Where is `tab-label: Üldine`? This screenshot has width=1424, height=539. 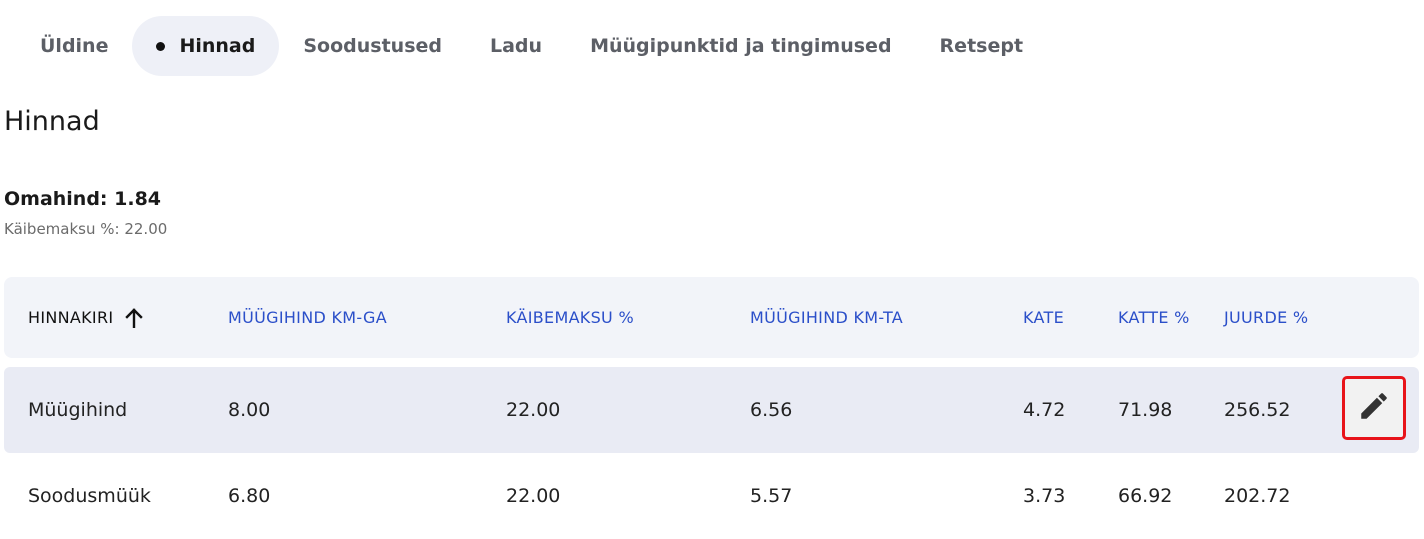 tab-label: Üldine is located at coordinates (74, 46).